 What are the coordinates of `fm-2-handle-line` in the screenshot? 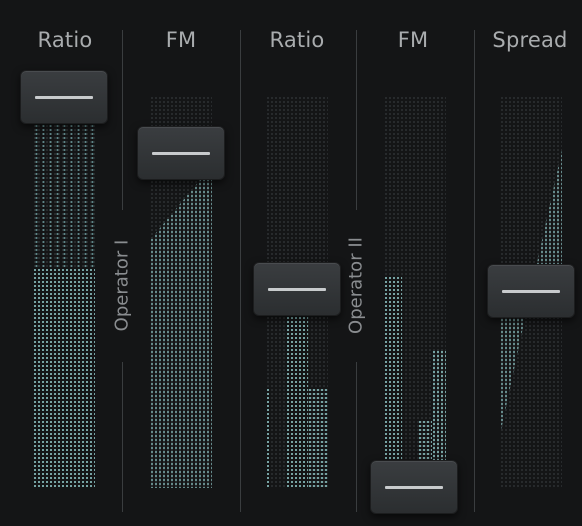 It's located at (414, 487).